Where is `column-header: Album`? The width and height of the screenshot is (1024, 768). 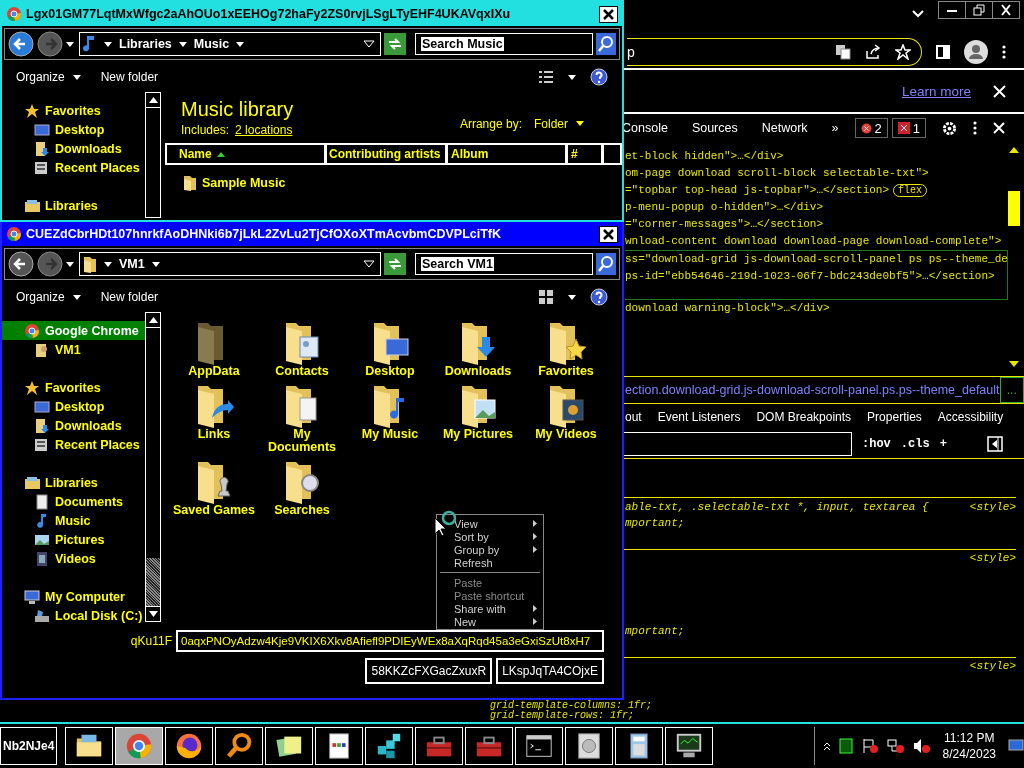
column-header: Album is located at coordinates (506, 154).